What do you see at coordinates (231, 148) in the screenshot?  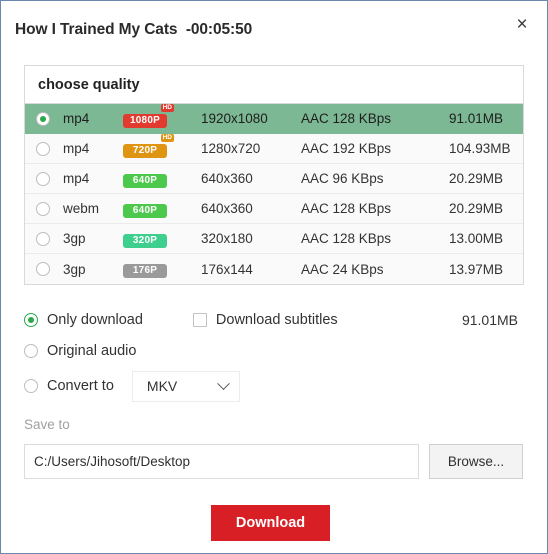 I see `cell-resolution: 1280x720` at bounding box center [231, 148].